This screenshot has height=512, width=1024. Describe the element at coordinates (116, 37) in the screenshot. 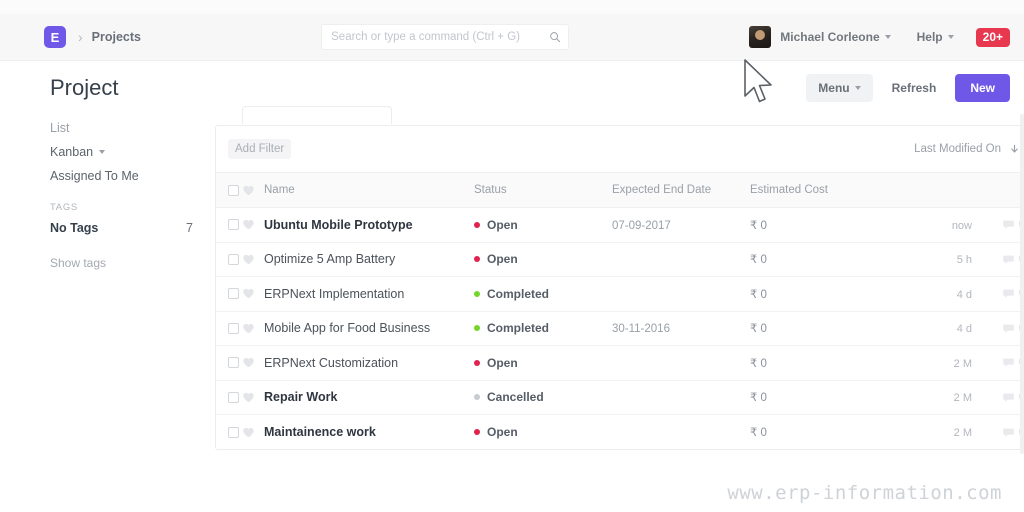

I see `breadcrumb-projects-link: Projects` at that location.